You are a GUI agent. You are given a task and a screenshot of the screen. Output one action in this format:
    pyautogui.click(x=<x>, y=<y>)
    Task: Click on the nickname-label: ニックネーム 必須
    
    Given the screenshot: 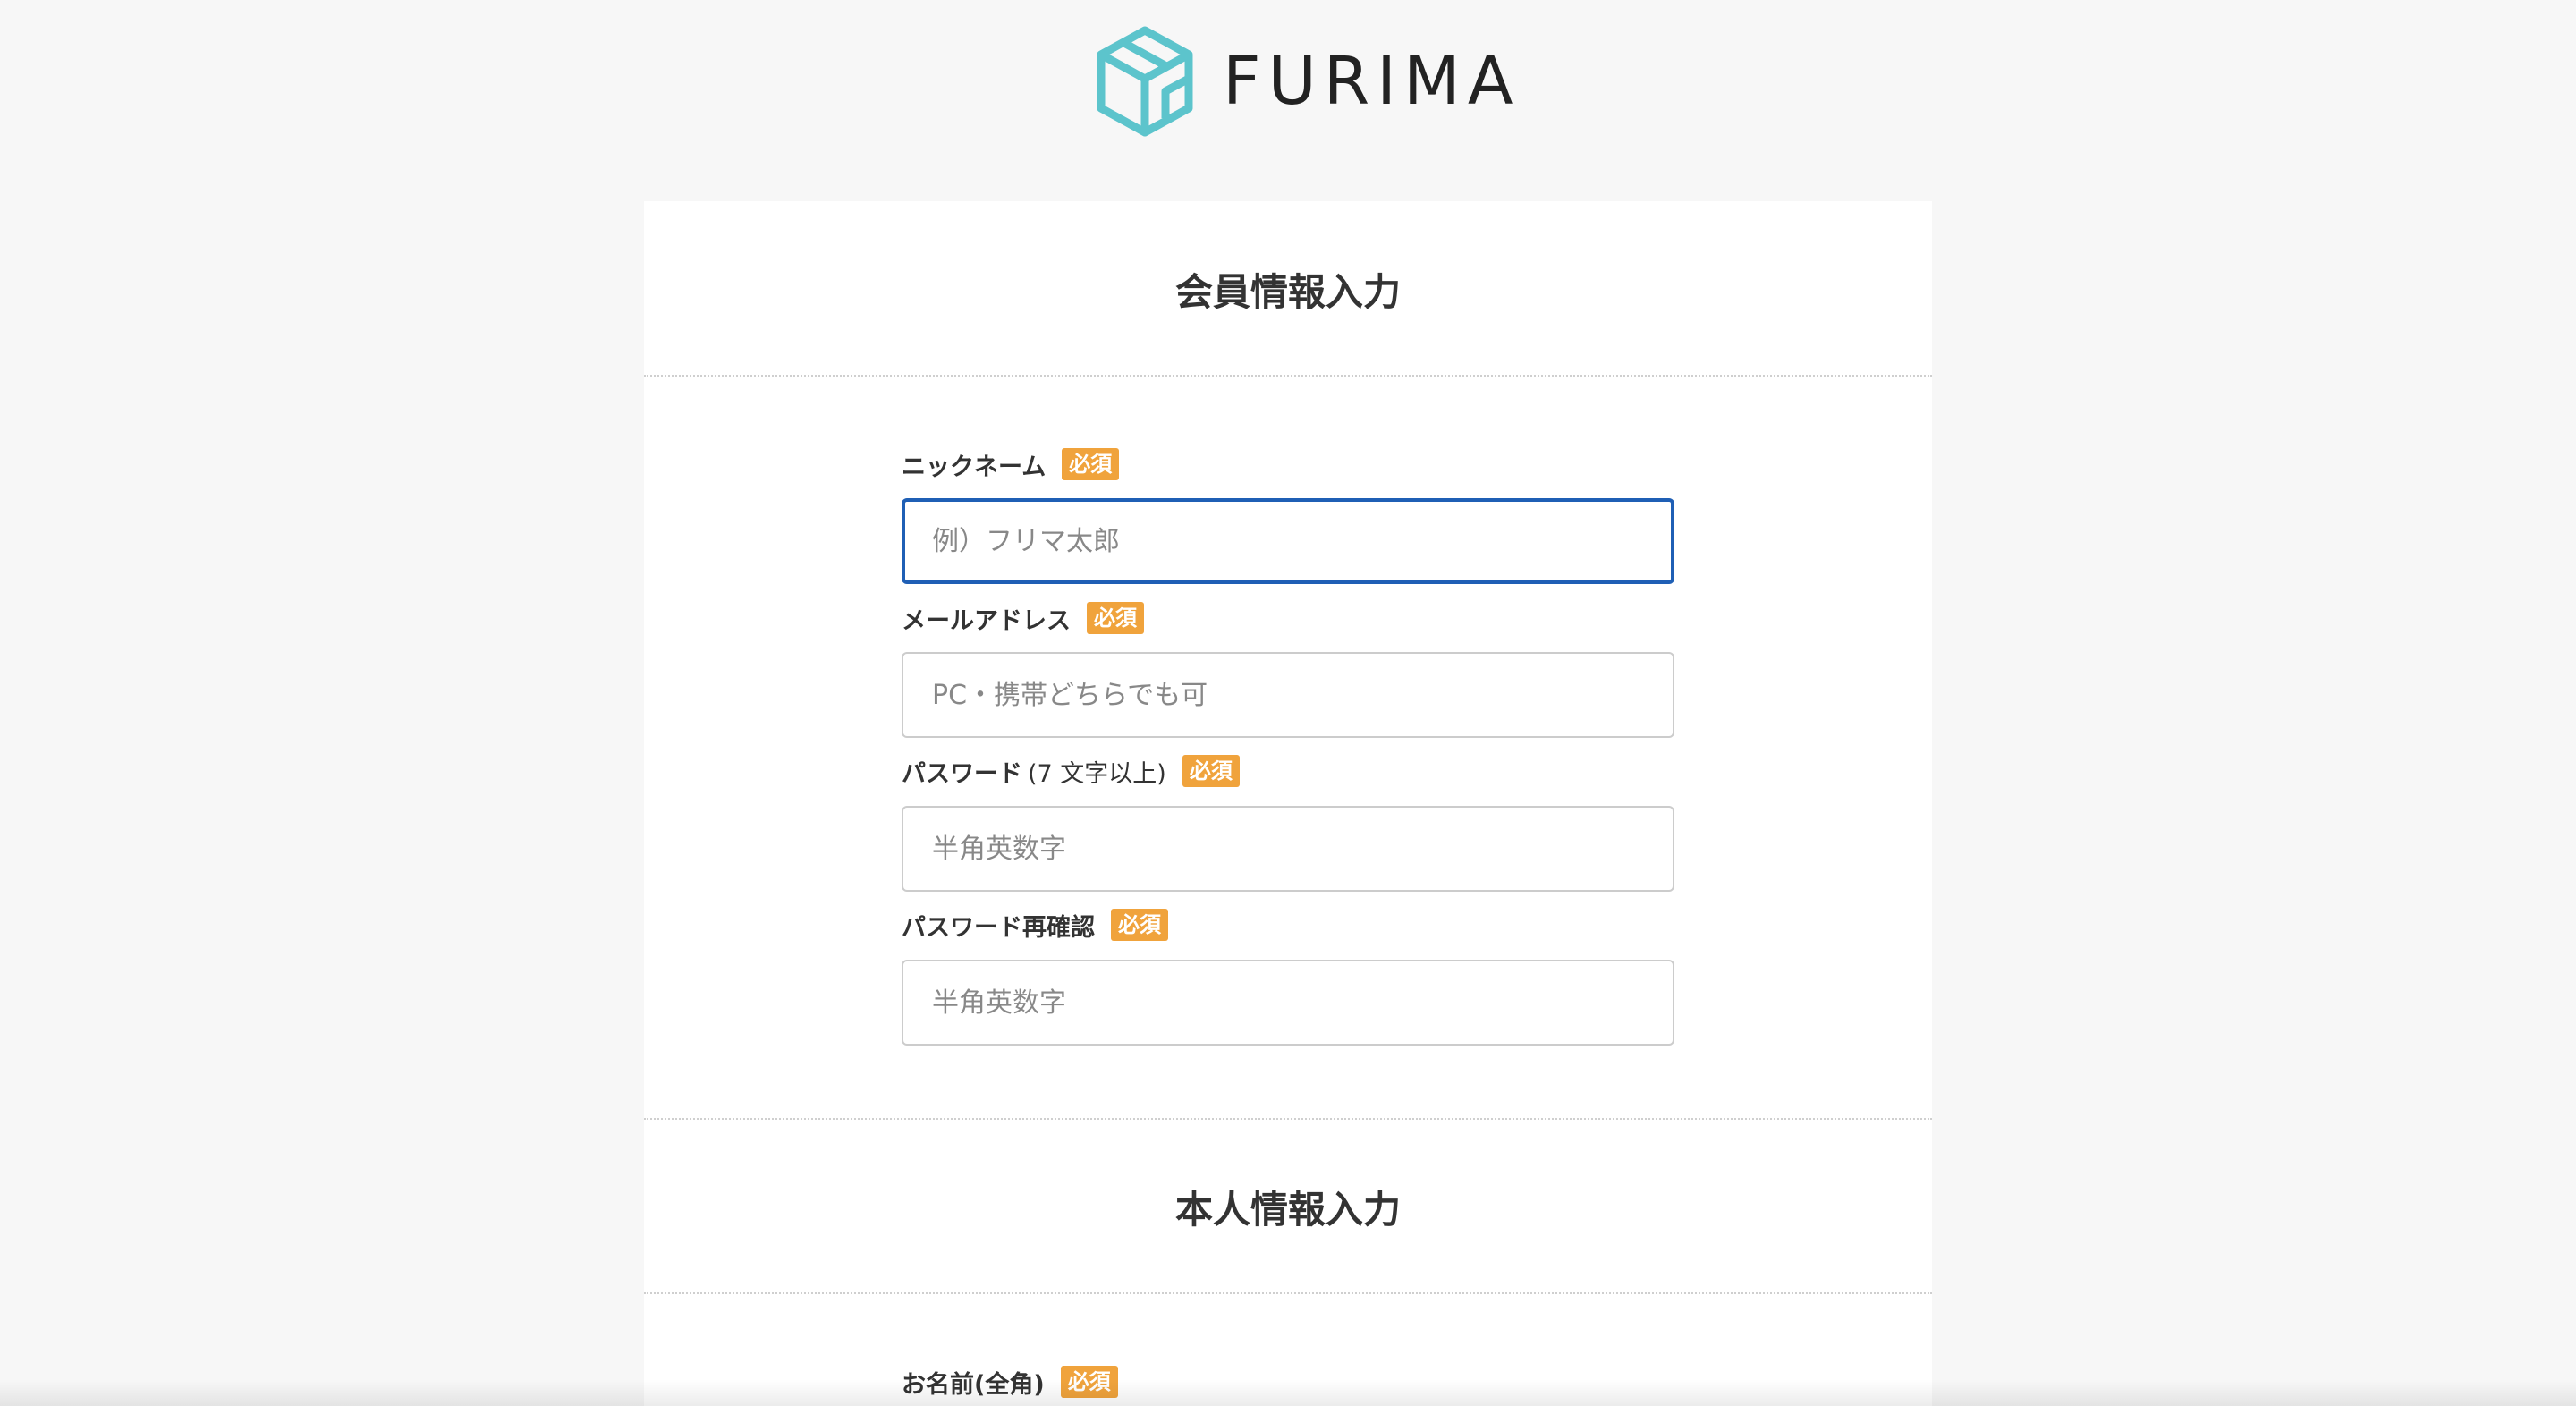 What is the action you would take?
    pyautogui.click(x=1011, y=464)
    